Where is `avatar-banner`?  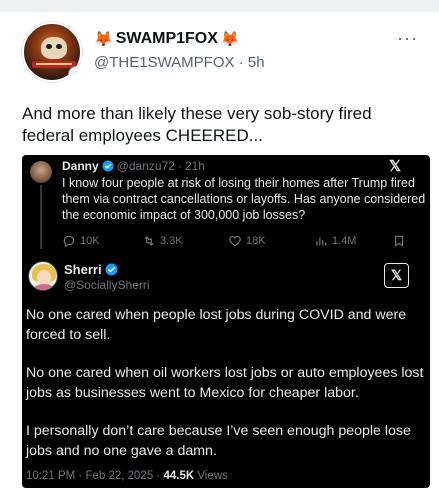 avatar-banner is located at coordinates (54, 64).